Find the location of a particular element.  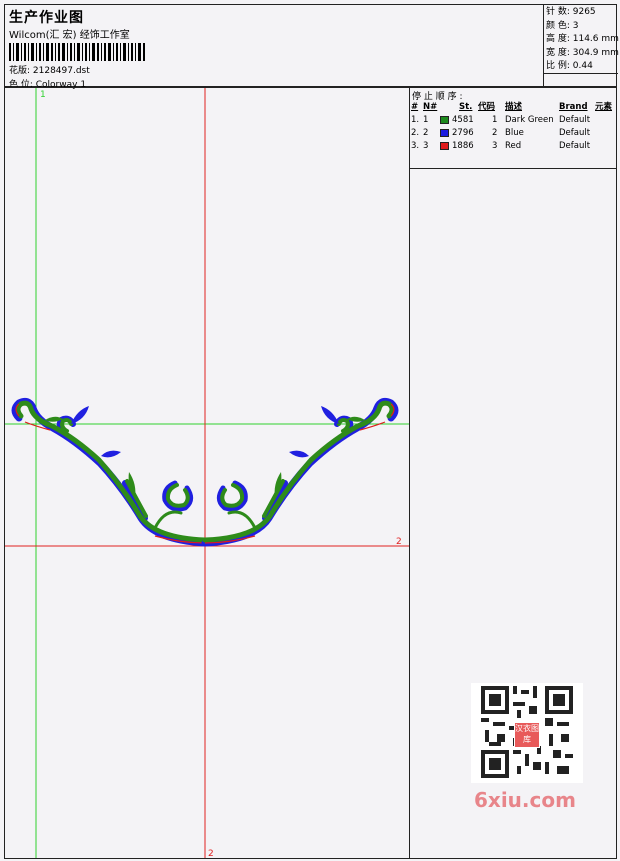

row-index: 2. is located at coordinates (415, 133).